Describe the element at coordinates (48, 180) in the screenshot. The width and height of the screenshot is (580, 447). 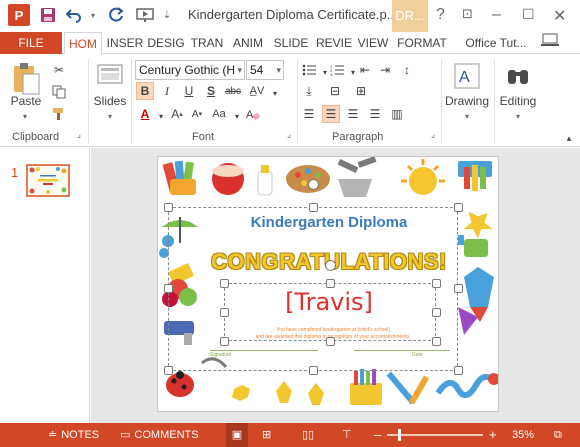
I see `slide-thumbnail` at that location.